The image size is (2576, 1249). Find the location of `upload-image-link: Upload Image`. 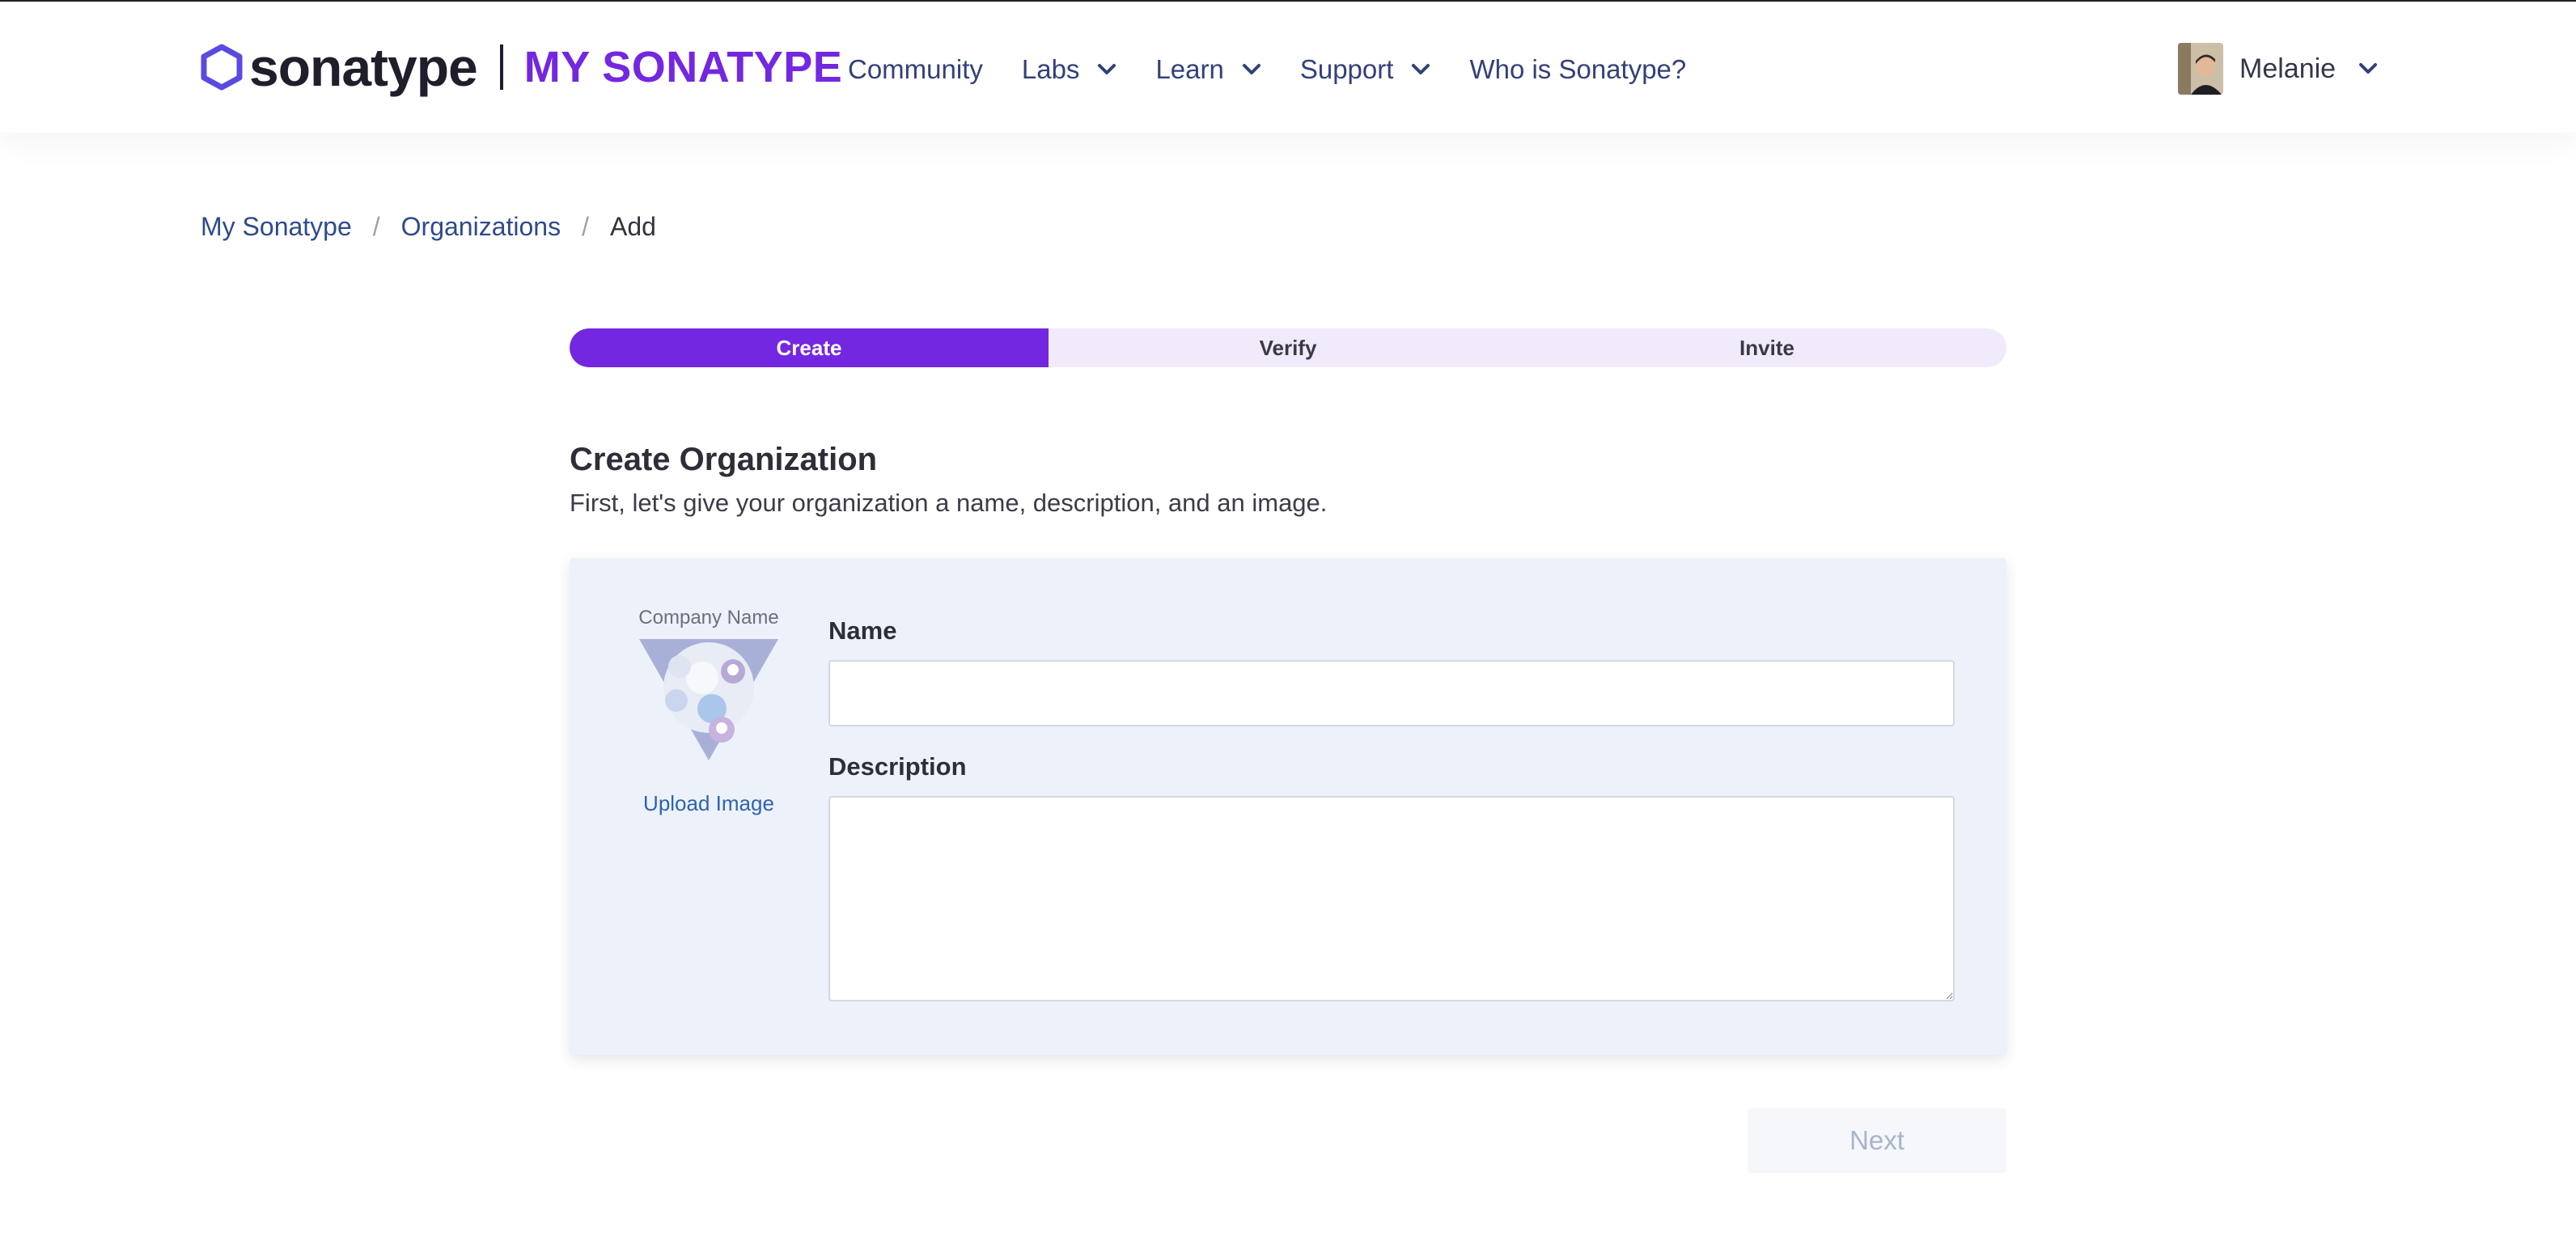

upload-image-link: Upload Image is located at coordinates (709, 803).